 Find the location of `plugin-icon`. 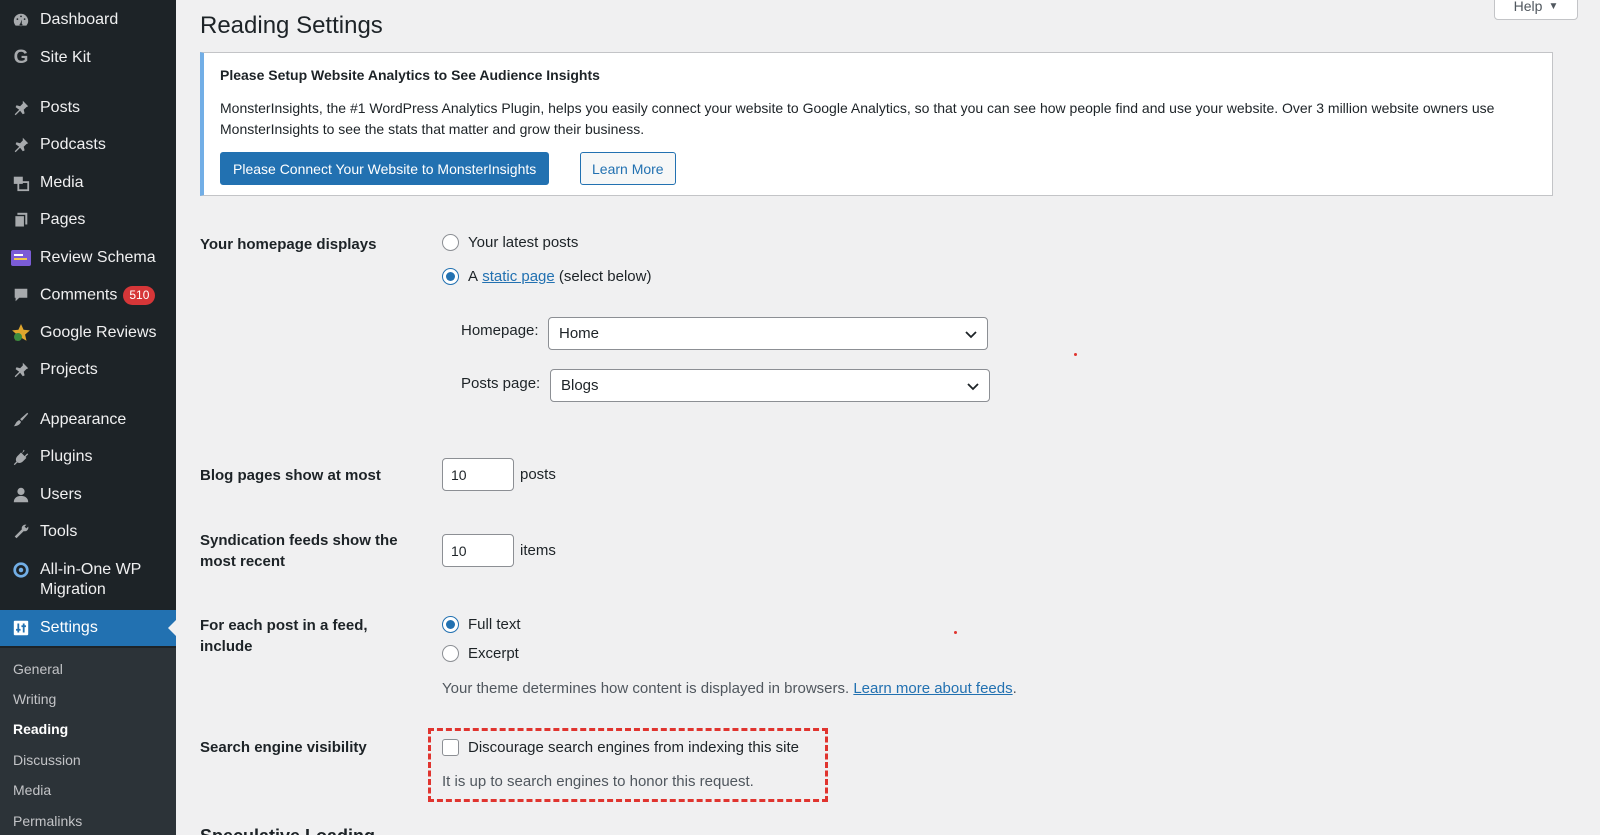

plugin-icon is located at coordinates (21, 457).